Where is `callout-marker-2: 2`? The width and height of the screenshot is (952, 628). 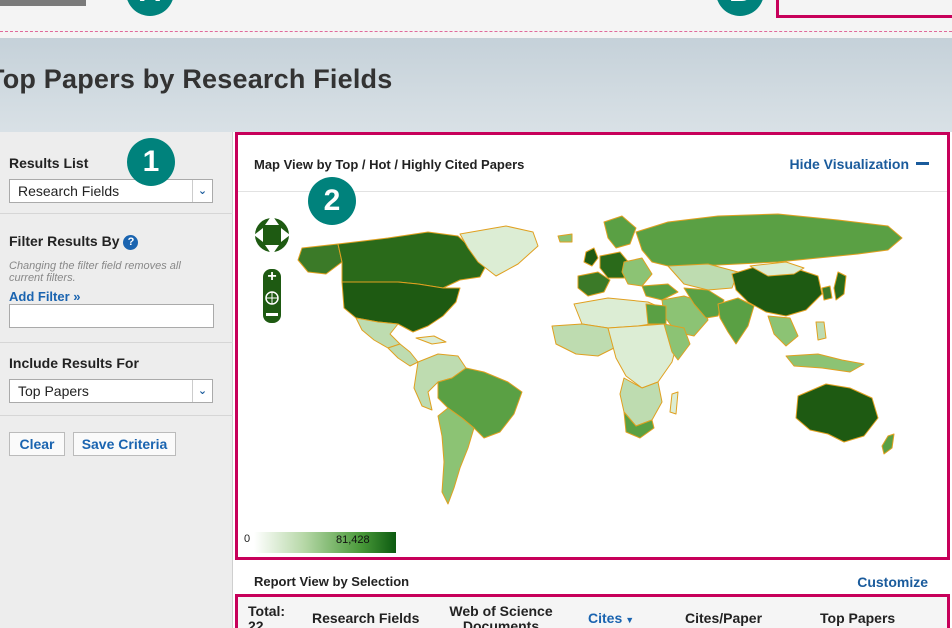
callout-marker-2: 2 is located at coordinates (332, 201).